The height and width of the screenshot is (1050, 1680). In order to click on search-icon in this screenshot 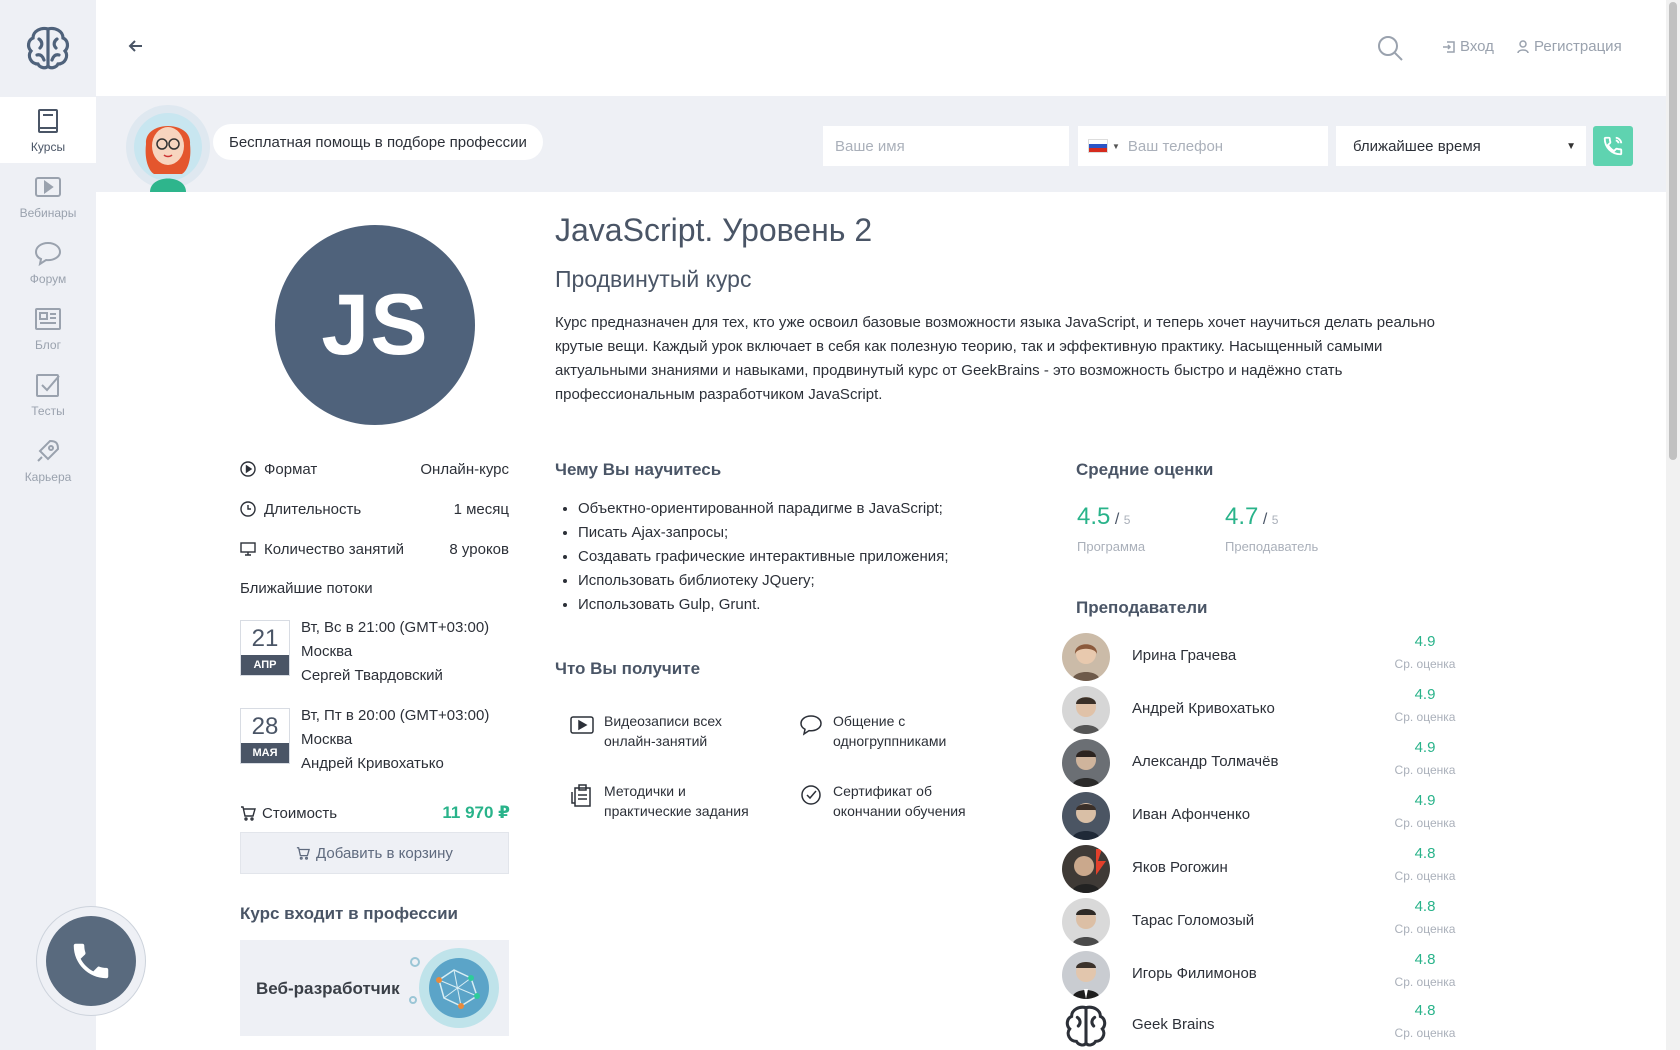, I will do `click(1390, 48)`.